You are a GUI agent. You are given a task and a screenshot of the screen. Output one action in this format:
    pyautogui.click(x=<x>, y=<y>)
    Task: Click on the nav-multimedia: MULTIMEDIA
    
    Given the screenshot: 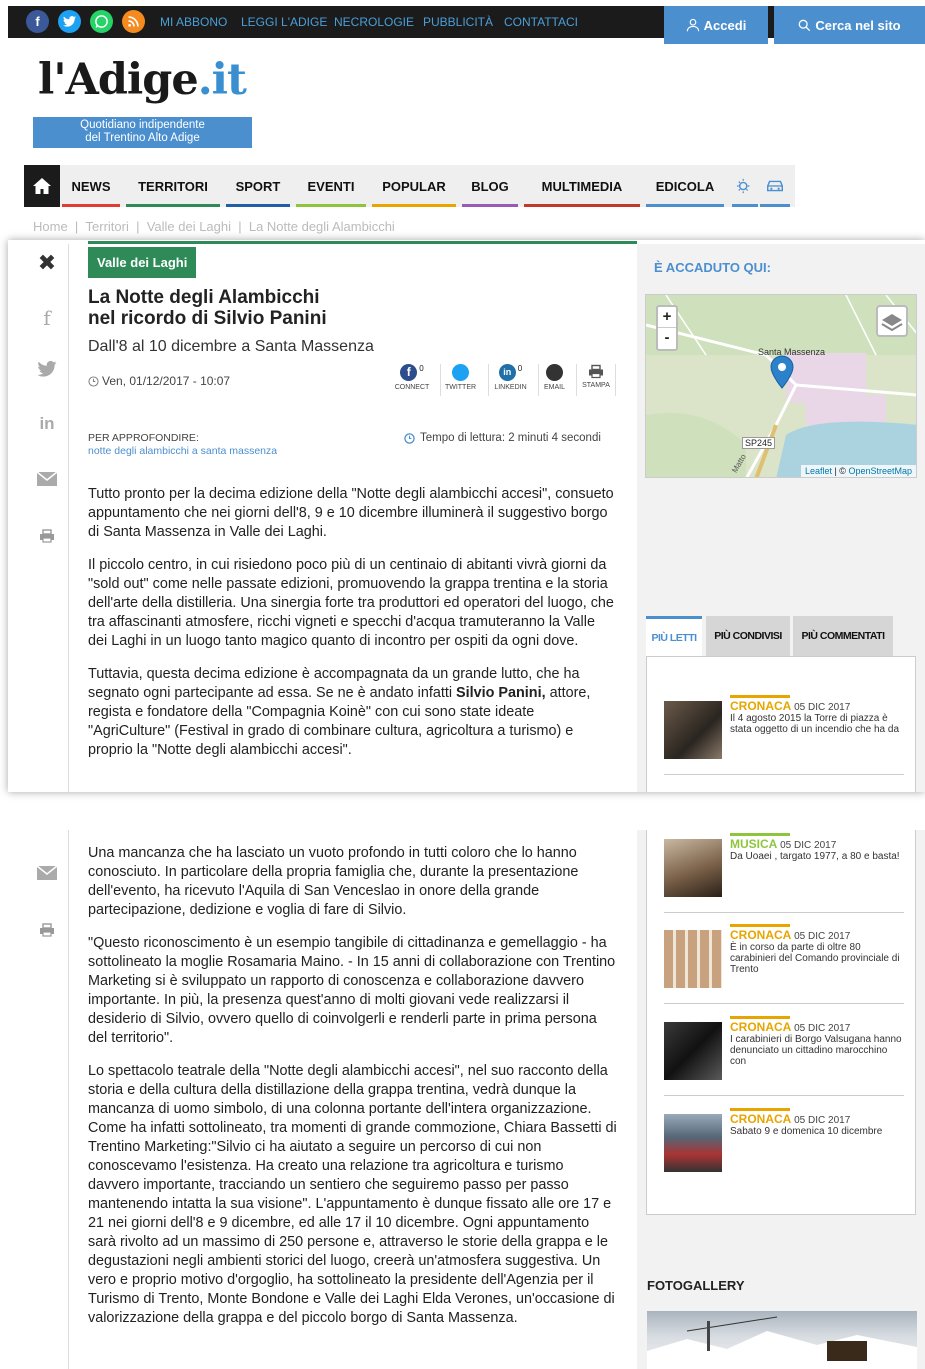 What is the action you would take?
    pyautogui.click(x=582, y=186)
    